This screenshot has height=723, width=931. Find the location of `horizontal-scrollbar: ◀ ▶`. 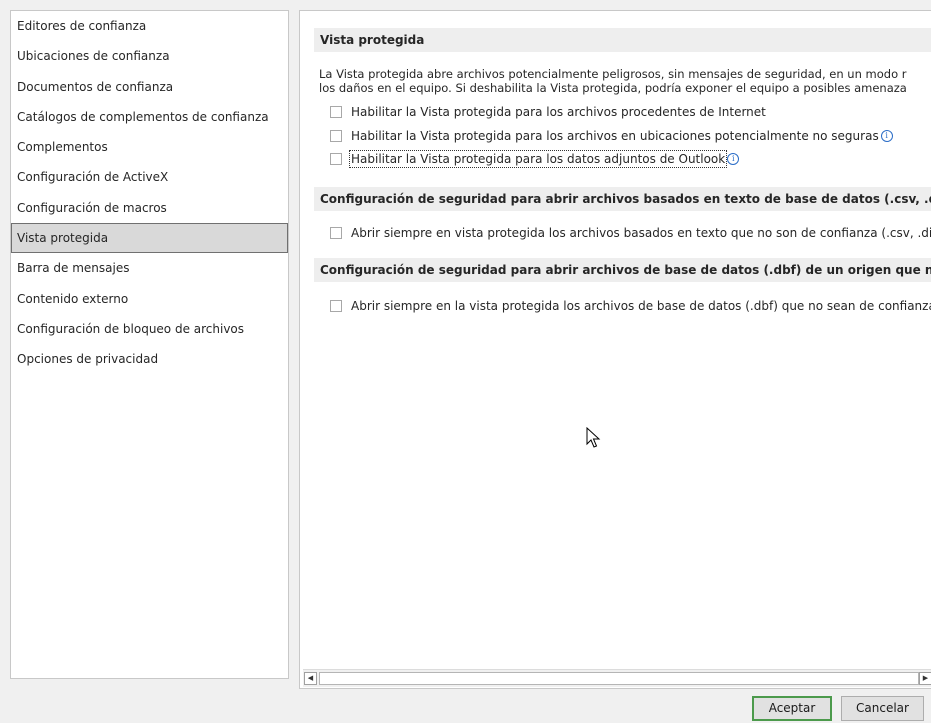

horizontal-scrollbar: ◀ ▶ is located at coordinates (617, 678).